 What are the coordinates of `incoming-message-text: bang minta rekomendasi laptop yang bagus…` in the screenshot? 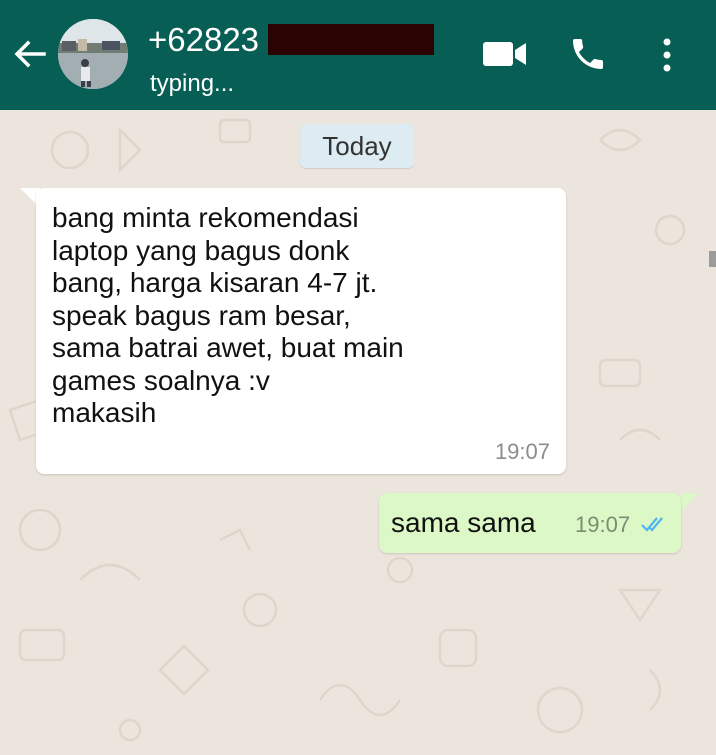 It's located at (228, 315).